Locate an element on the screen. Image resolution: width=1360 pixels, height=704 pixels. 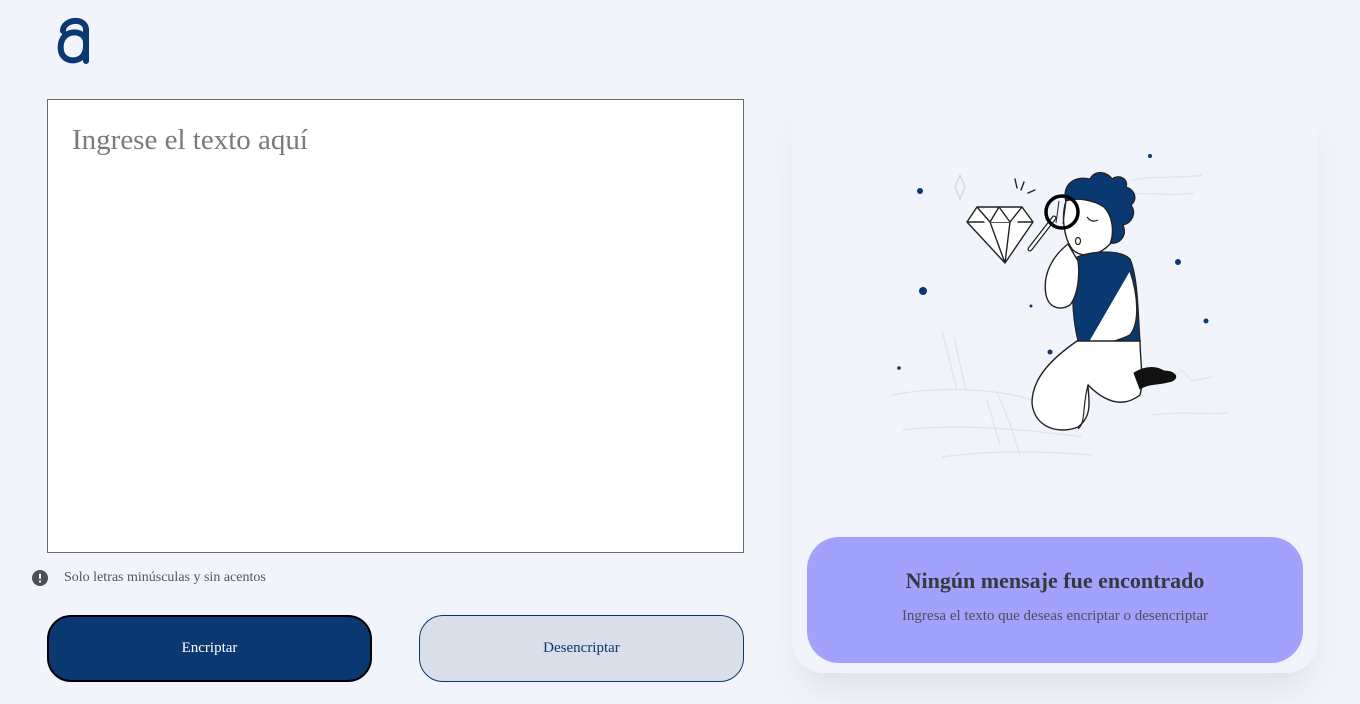
alura-logo is located at coordinates (73, 41).